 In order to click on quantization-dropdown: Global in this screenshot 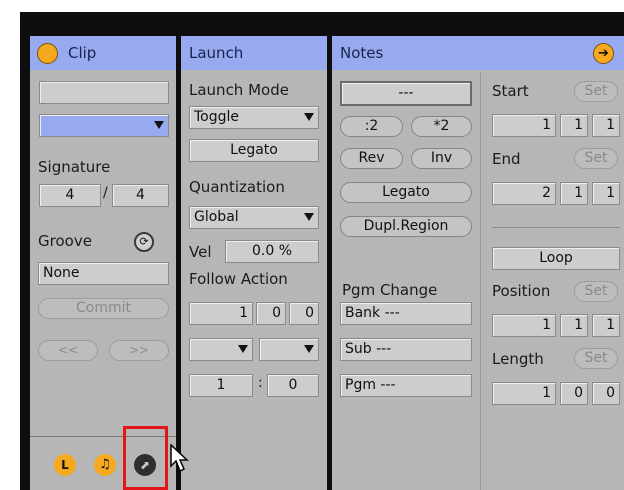, I will do `click(254, 217)`.